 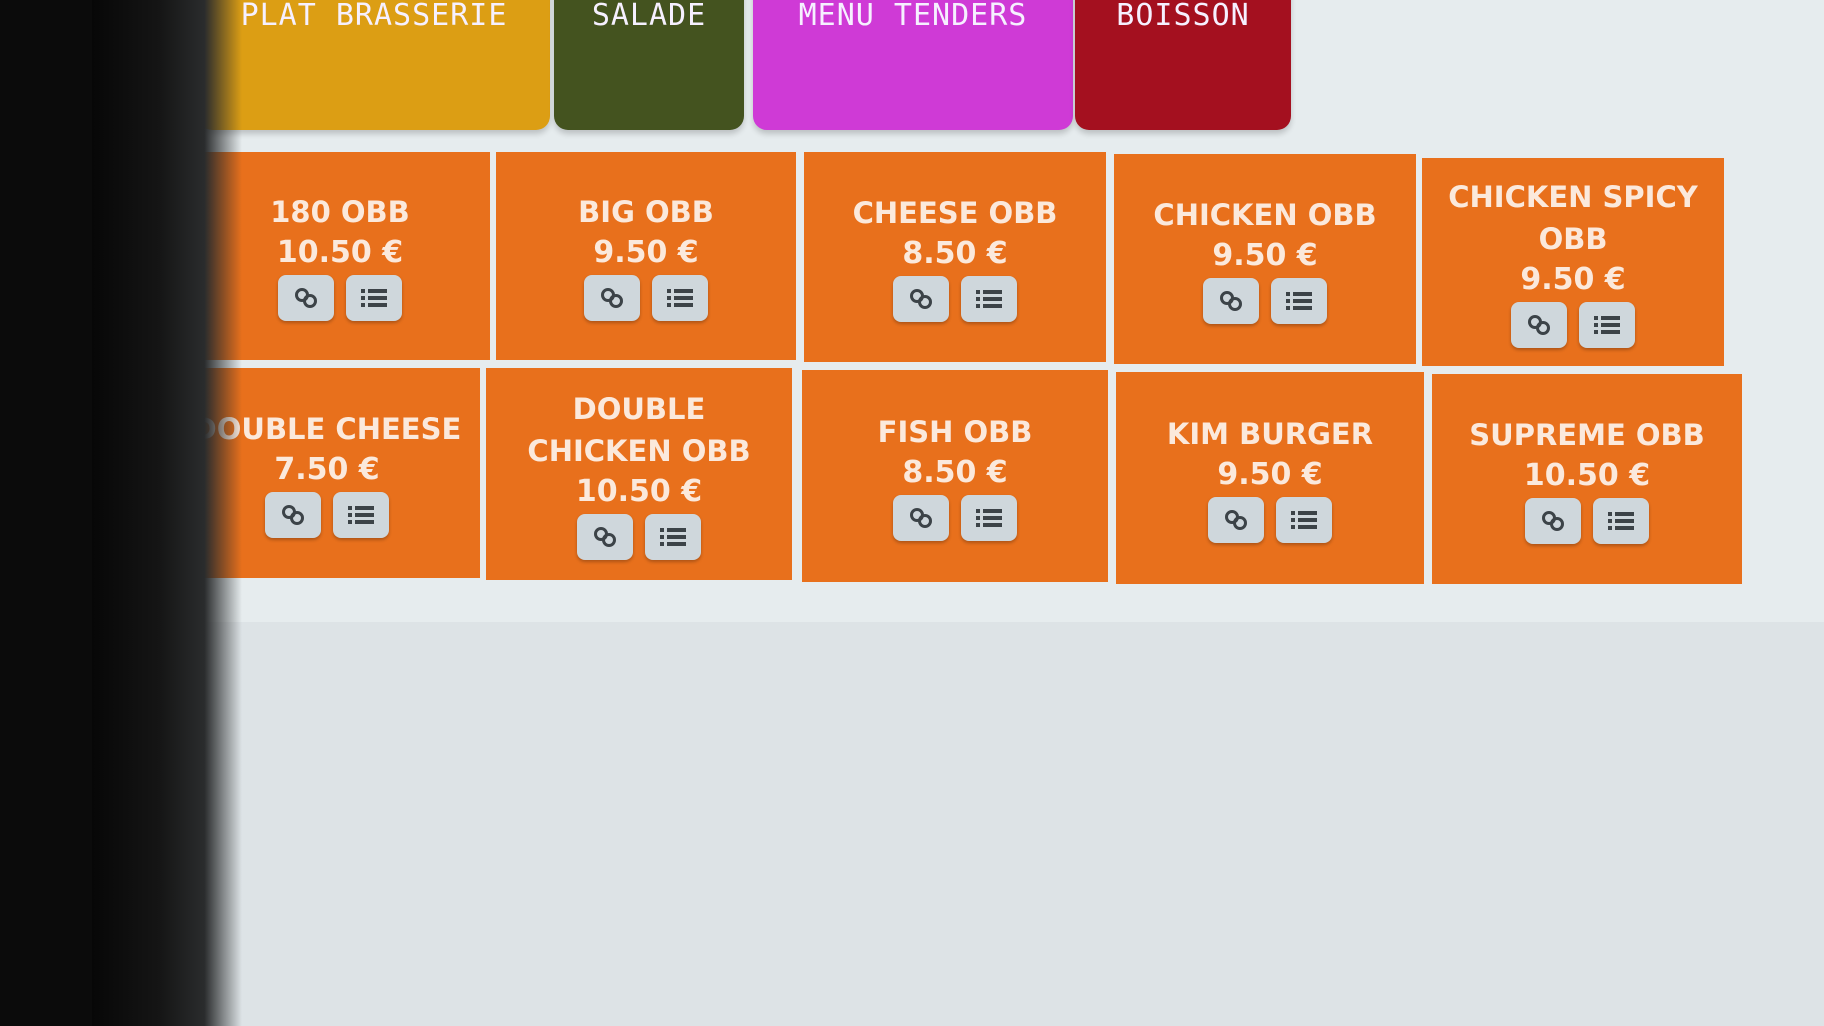 What do you see at coordinates (1270, 434) in the screenshot?
I see `product-name: KIM BURGER` at bounding box center [1270, 434].